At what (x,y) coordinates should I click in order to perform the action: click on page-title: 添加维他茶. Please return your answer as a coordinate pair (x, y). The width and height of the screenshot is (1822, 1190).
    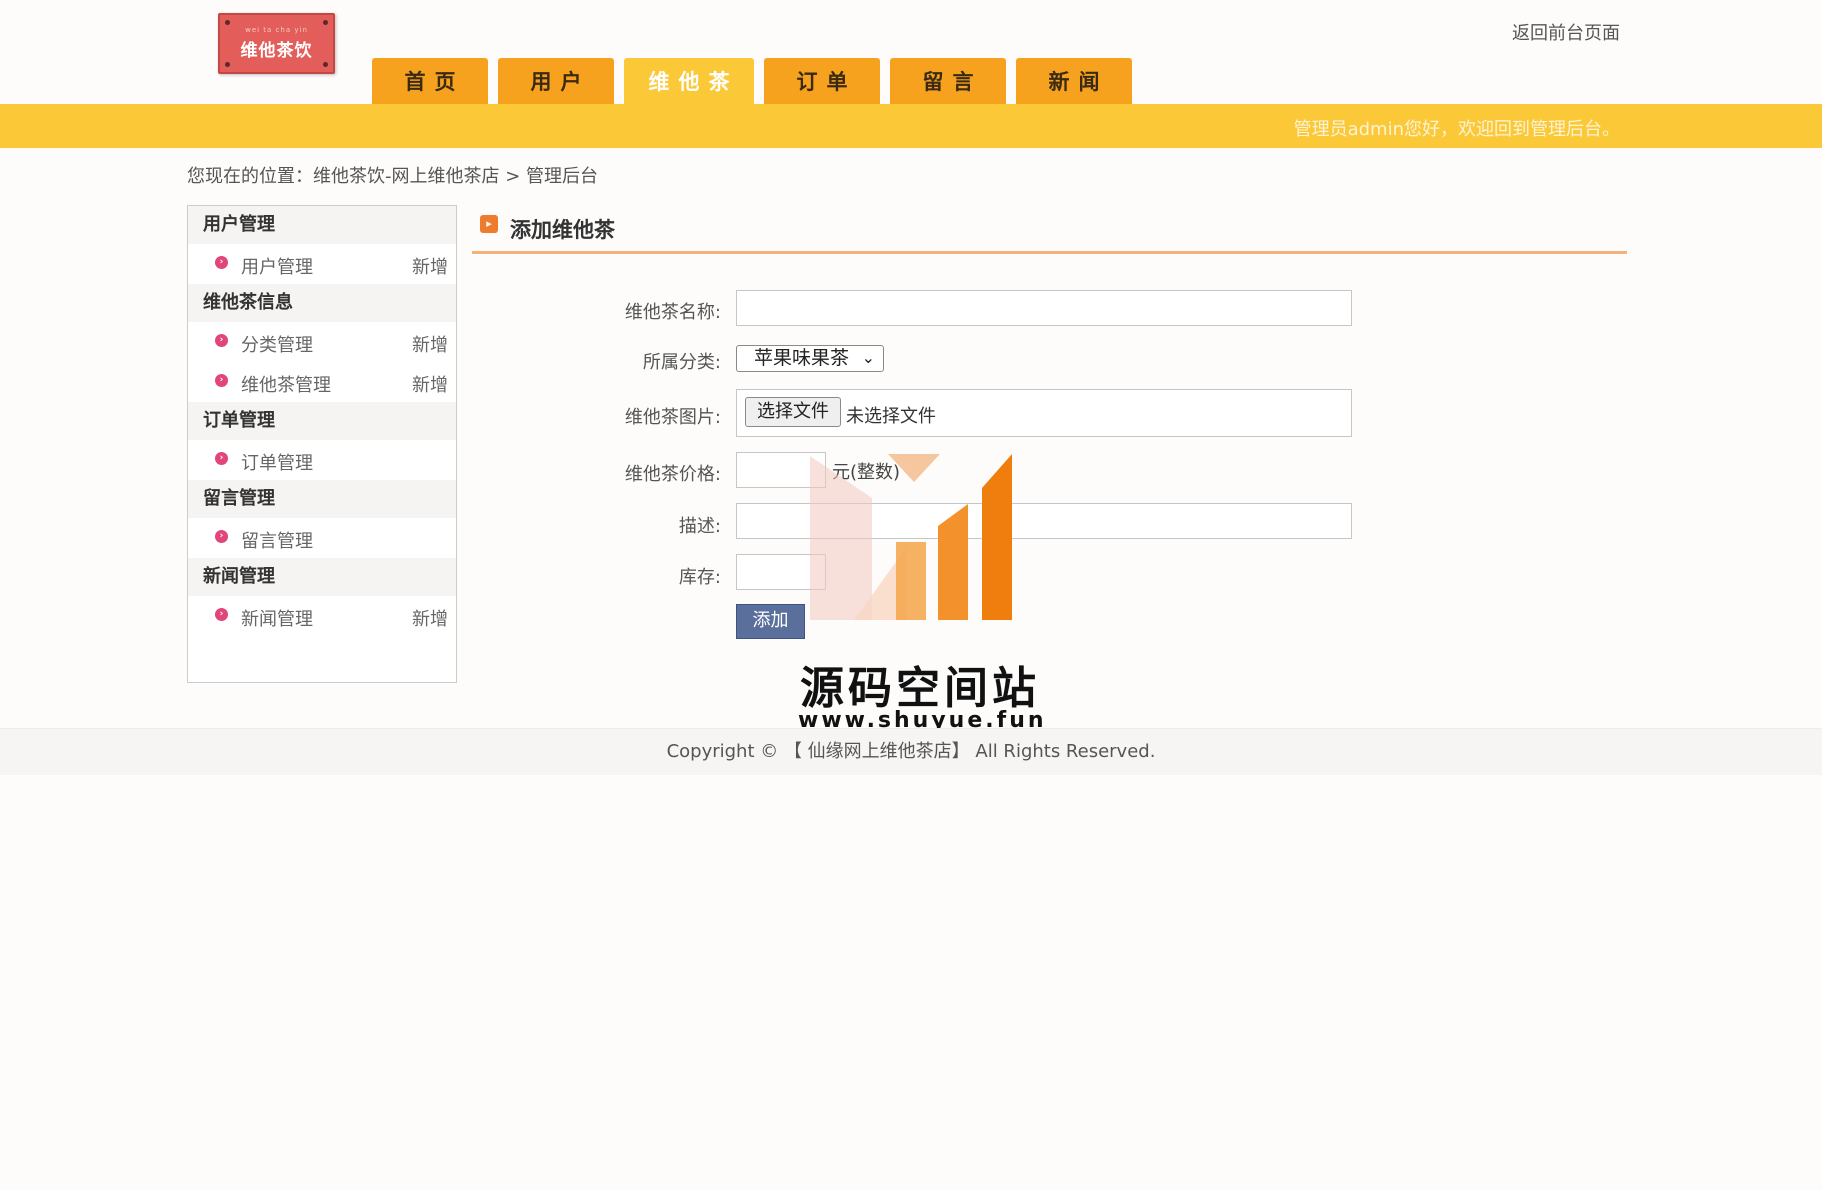
    Looking at the image, I should click on (562, 230).